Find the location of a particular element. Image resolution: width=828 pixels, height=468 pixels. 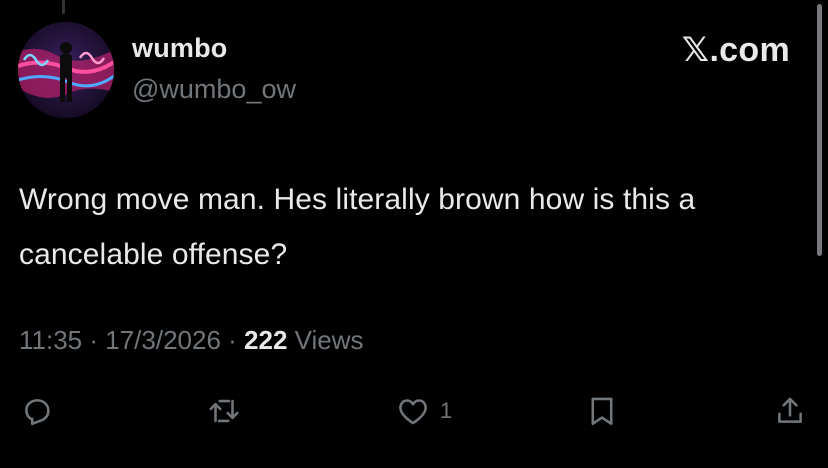

x-logo: 𝕏.com is located at coordinates (736, 50).